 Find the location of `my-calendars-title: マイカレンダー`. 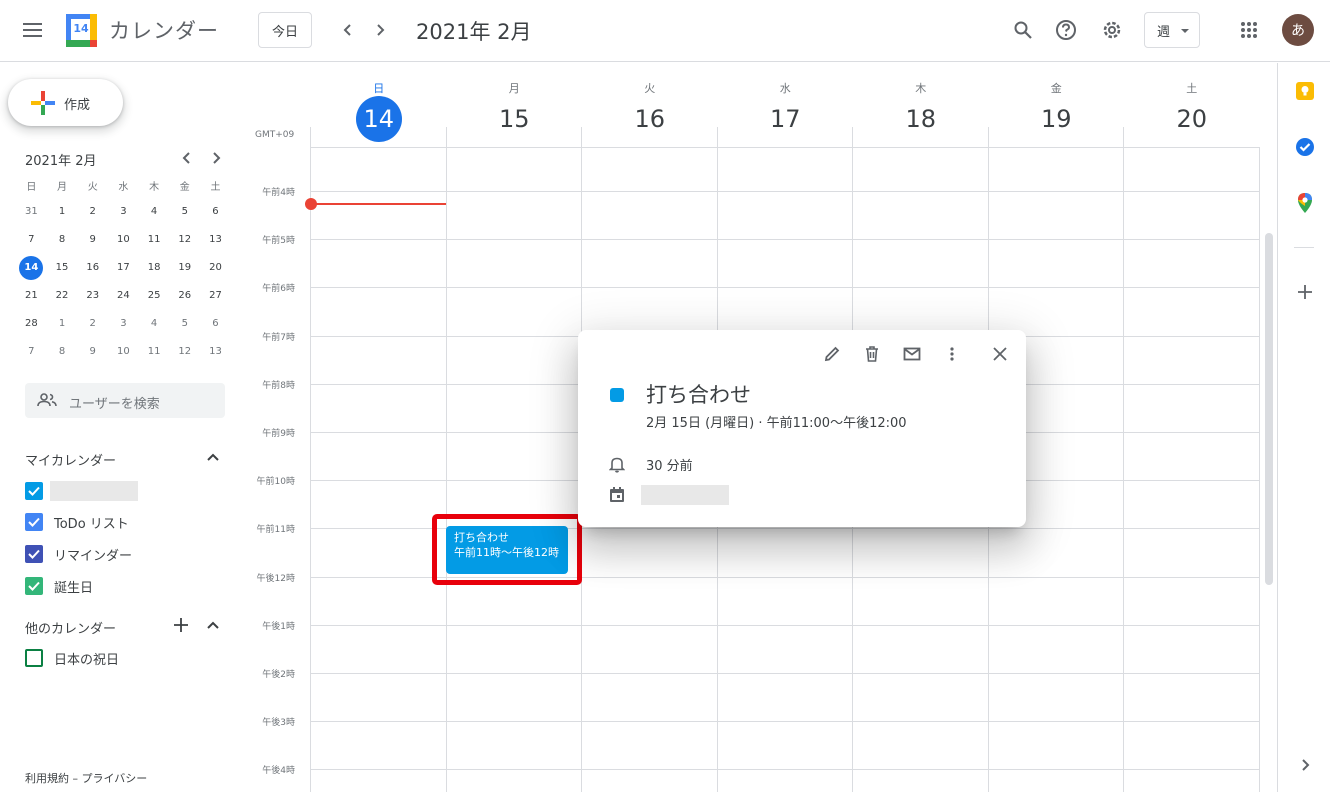

my-calendars-title: マイカレンダー is located at coordinates (70, 459).